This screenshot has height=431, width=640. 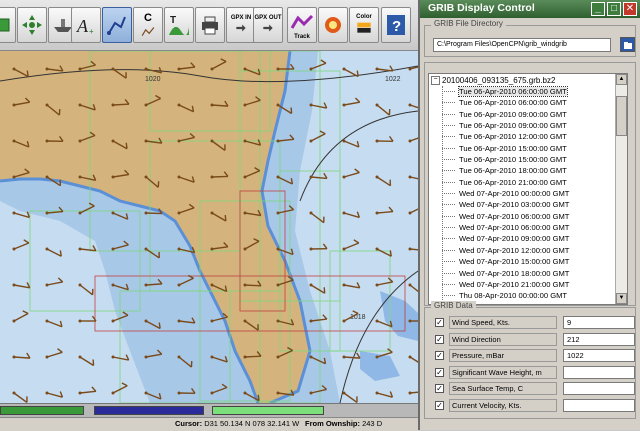 I want to click on choose-directory-button, so click(x=627, y=44).